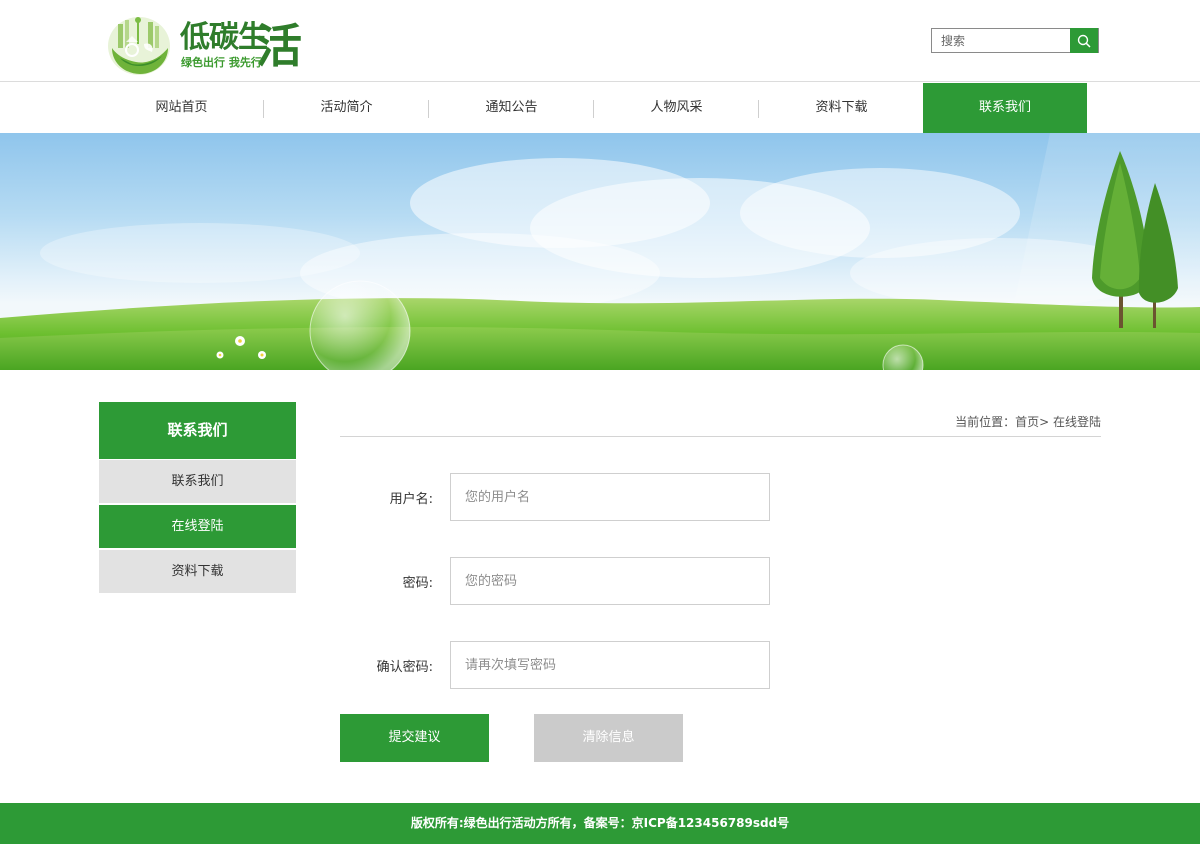  Describe the element at coordinates (511, 108) in the screenshot. I see `nav-item-notices: 通知公告` at that location.